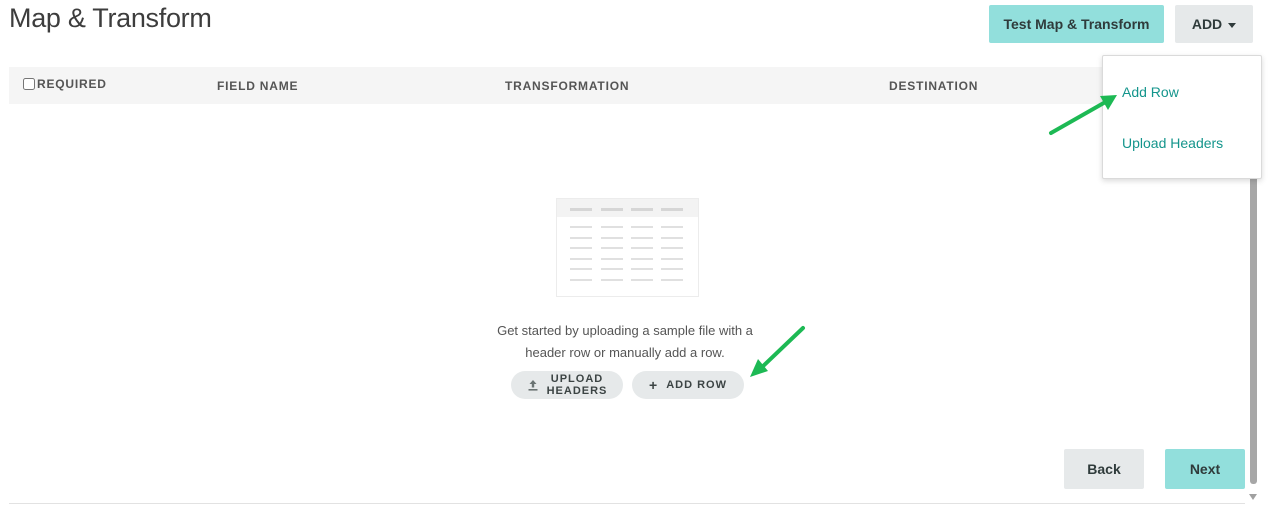 This screenshot has width=1271, height=506. What do you see at coordinates (696, 385) in the screenshot?
I see `add-row-label: ADD ROW` at bounding box center [696, 385].